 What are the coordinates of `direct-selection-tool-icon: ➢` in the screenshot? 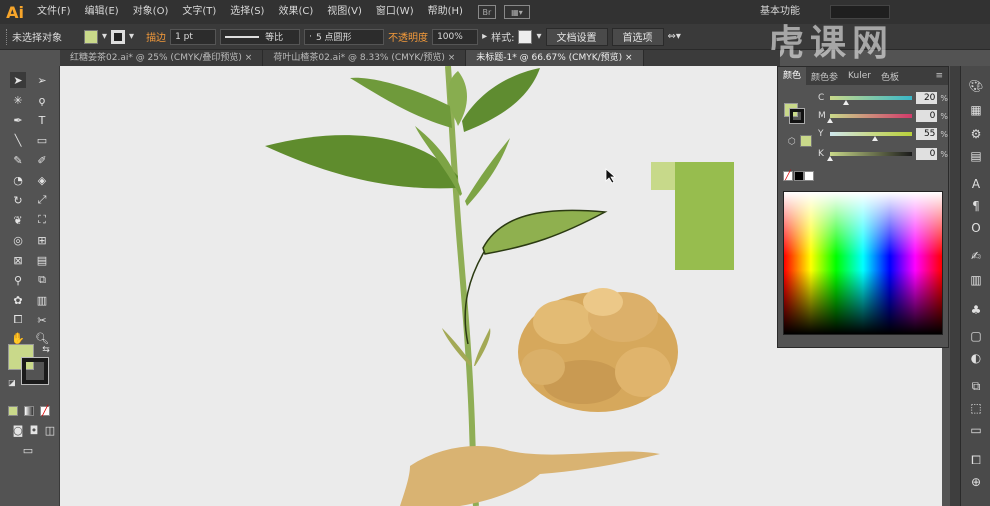 It's located at (42, 80).